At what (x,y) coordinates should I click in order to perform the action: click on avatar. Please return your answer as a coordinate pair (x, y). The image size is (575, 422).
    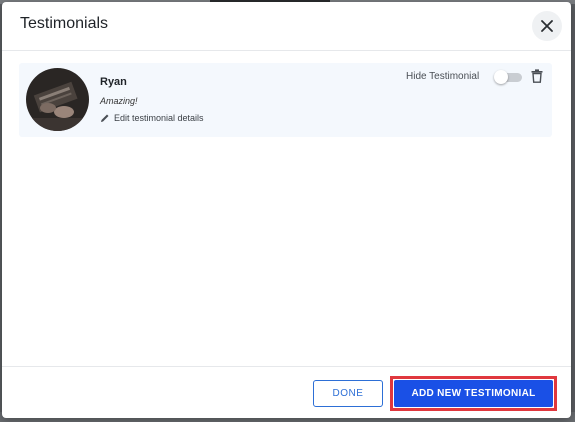
    Looking at the image, I should click on (57, 99).